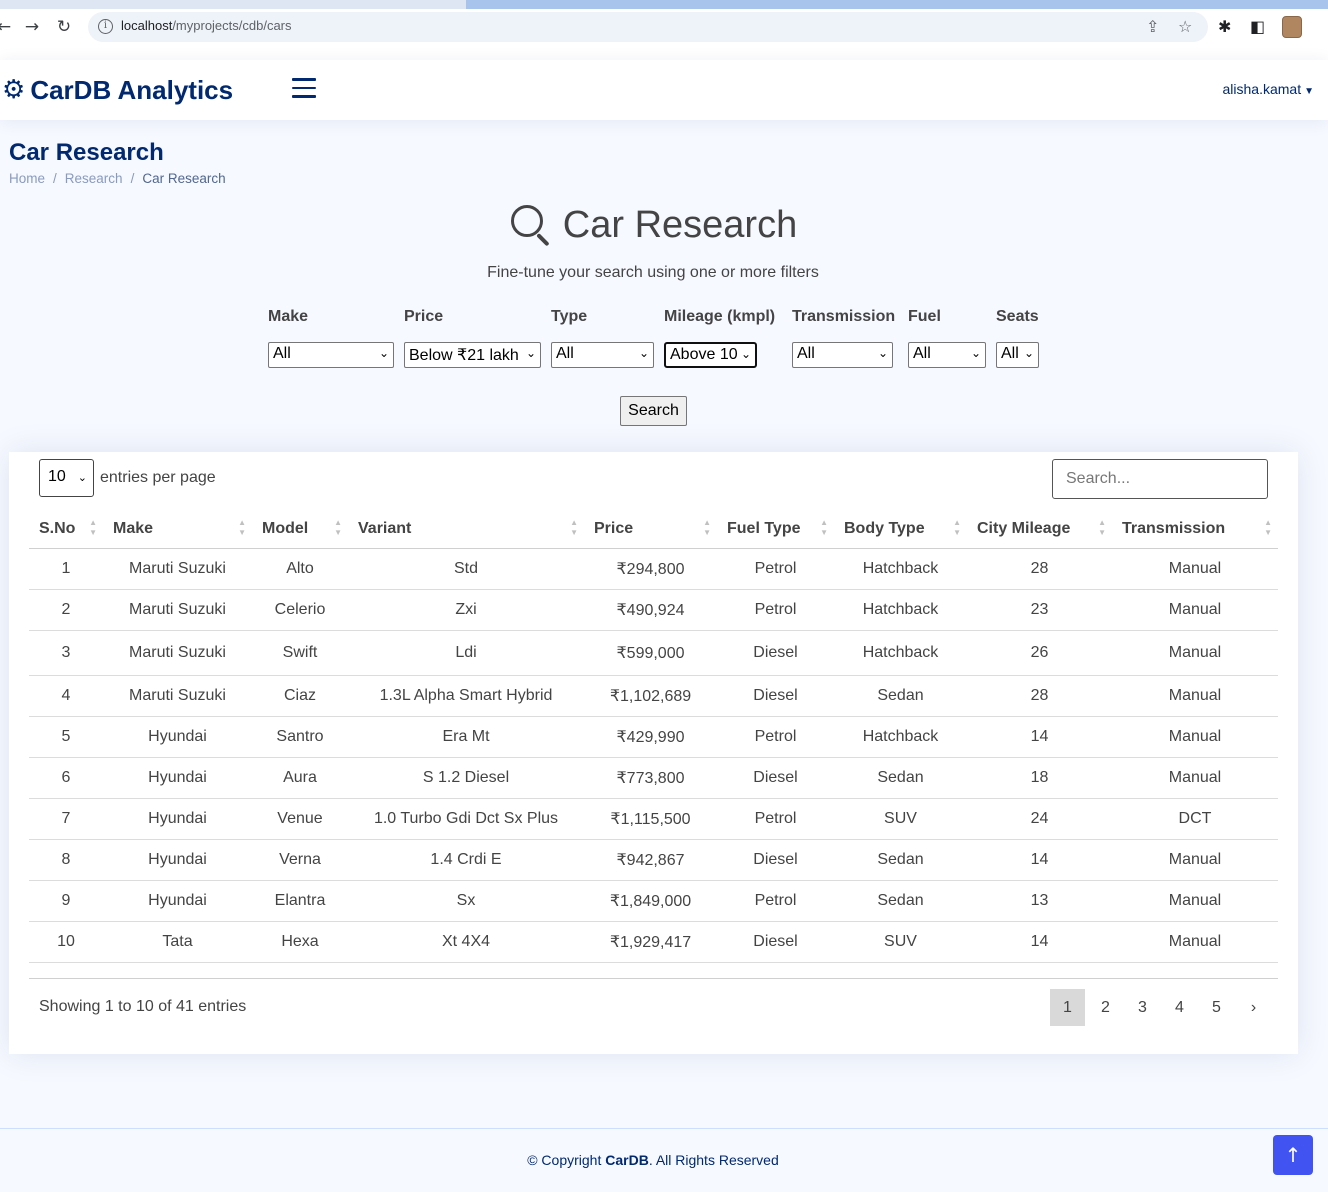  I want to click on transmission-select: All ⌄, so click(842, 355).